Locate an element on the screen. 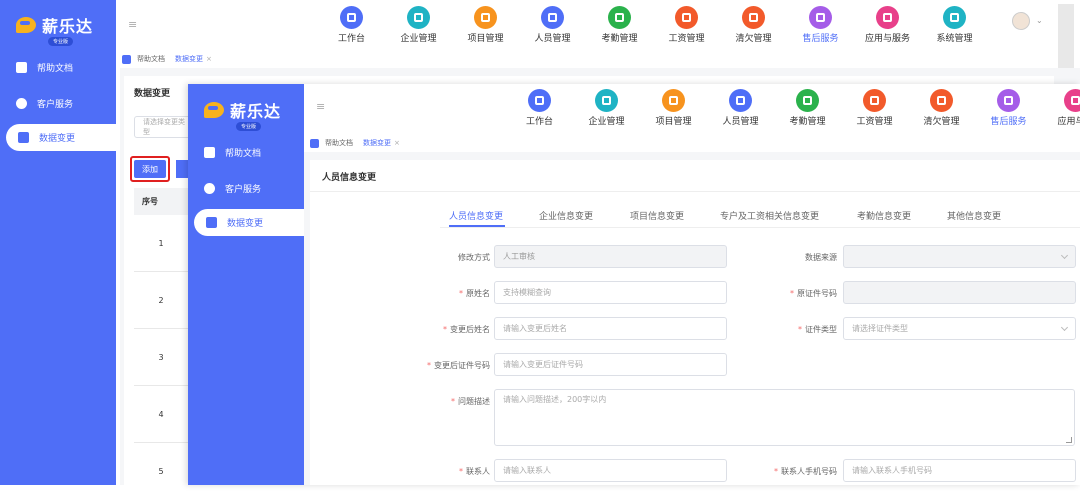 This screenshot has height=500, width=1080. back-page-title: 数据变更 is located at coordinates (152, 94).